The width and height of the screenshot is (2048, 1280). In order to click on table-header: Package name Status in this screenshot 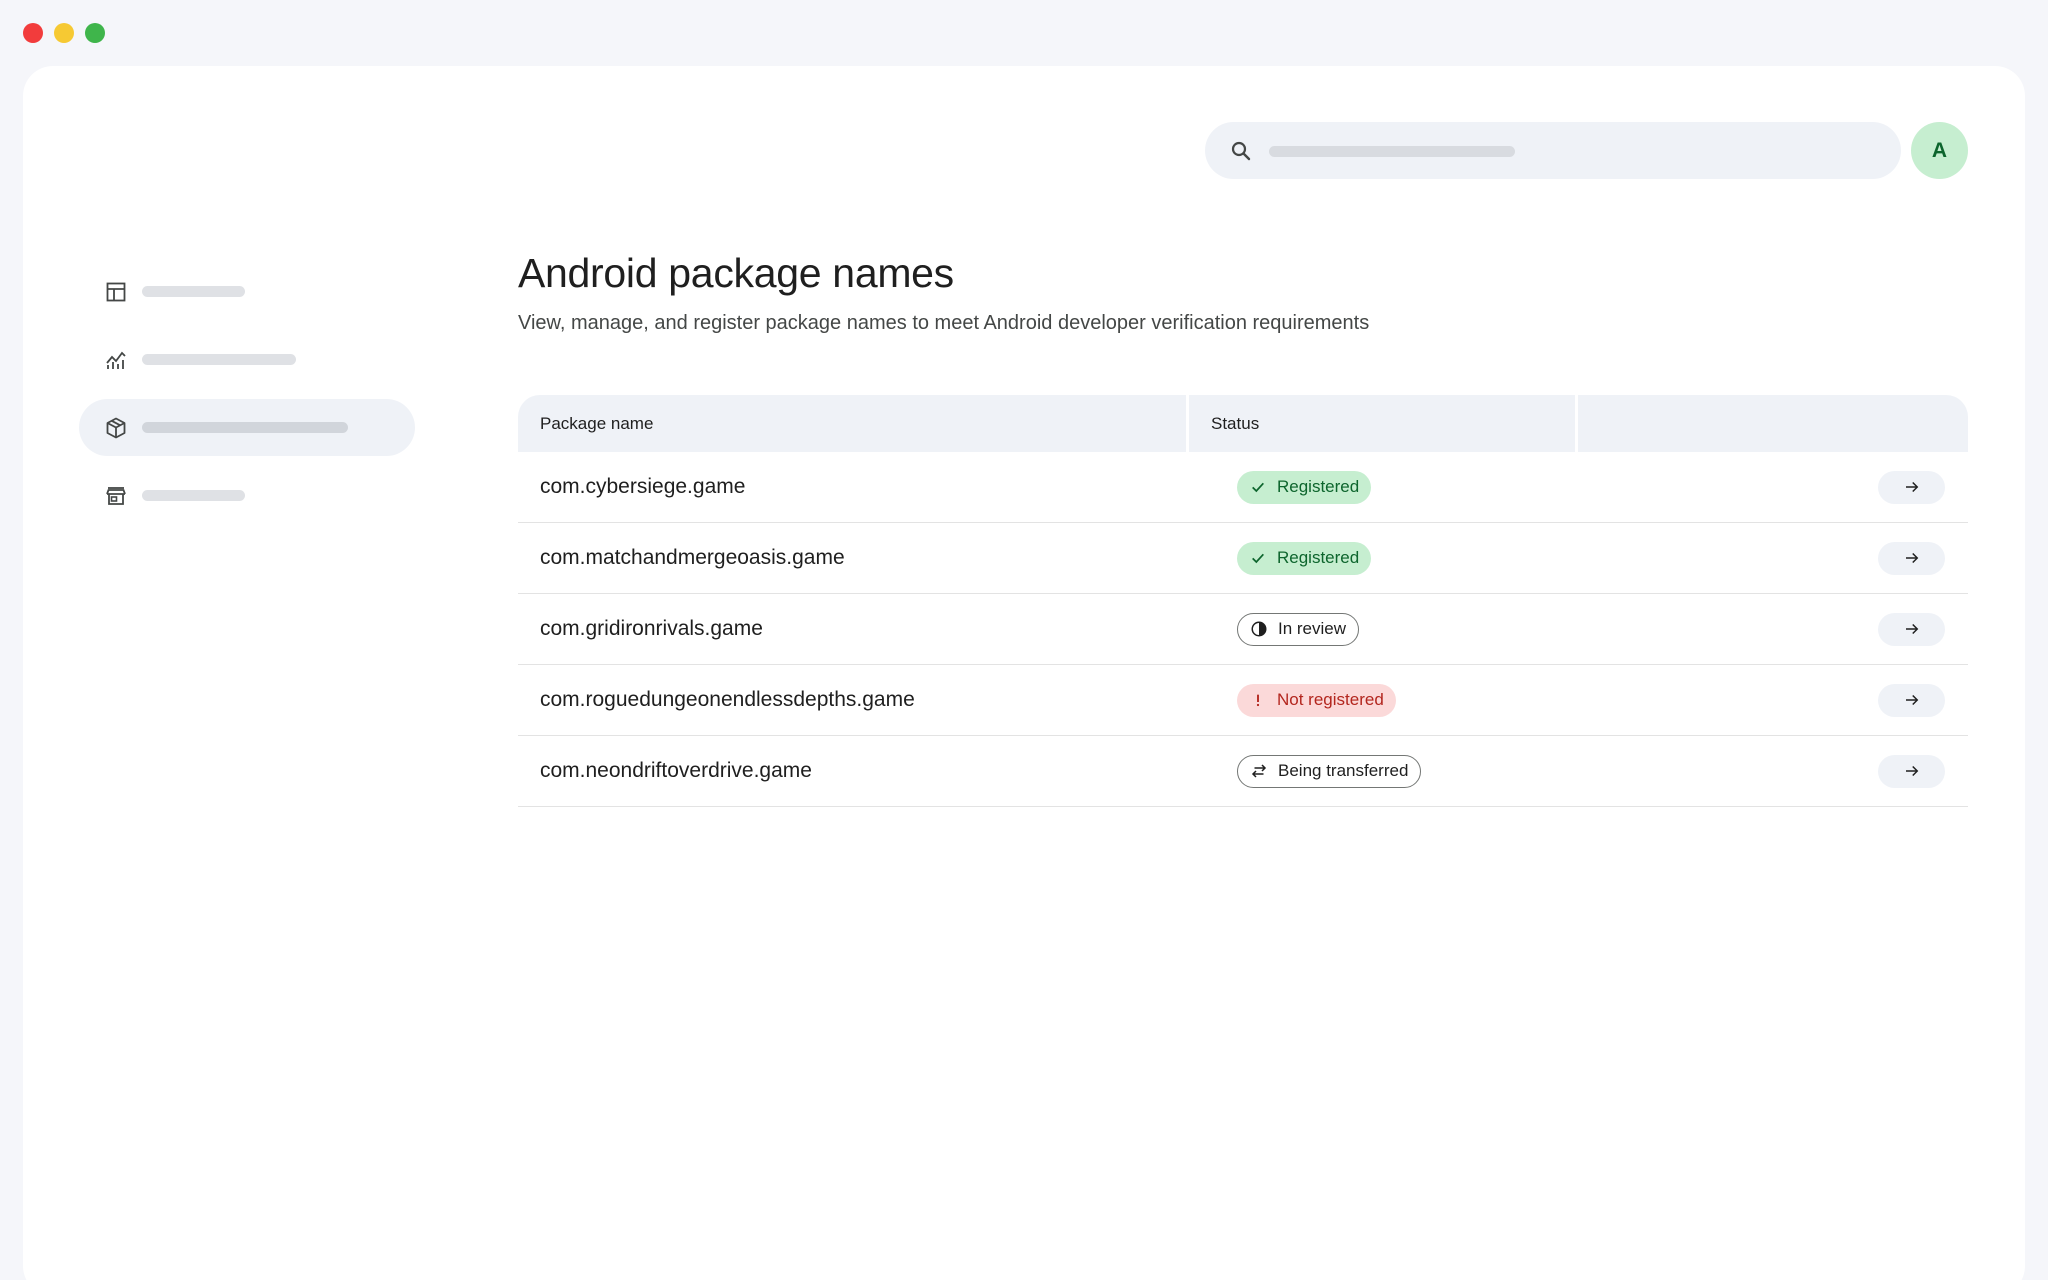, I will do `click(1243, 423)`.